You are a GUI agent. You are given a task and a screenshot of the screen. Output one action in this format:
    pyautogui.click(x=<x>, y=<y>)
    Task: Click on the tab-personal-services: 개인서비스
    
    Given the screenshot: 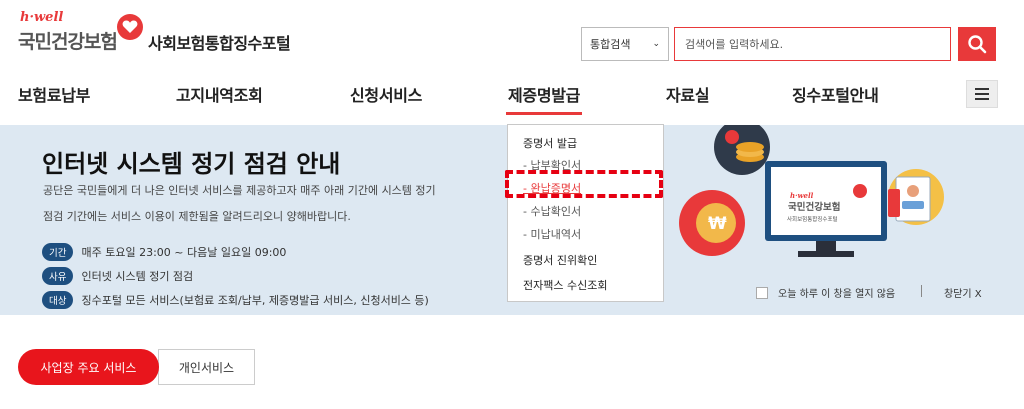 What is the action you would take?
    pyautogui.click(x=206, y=367)
    